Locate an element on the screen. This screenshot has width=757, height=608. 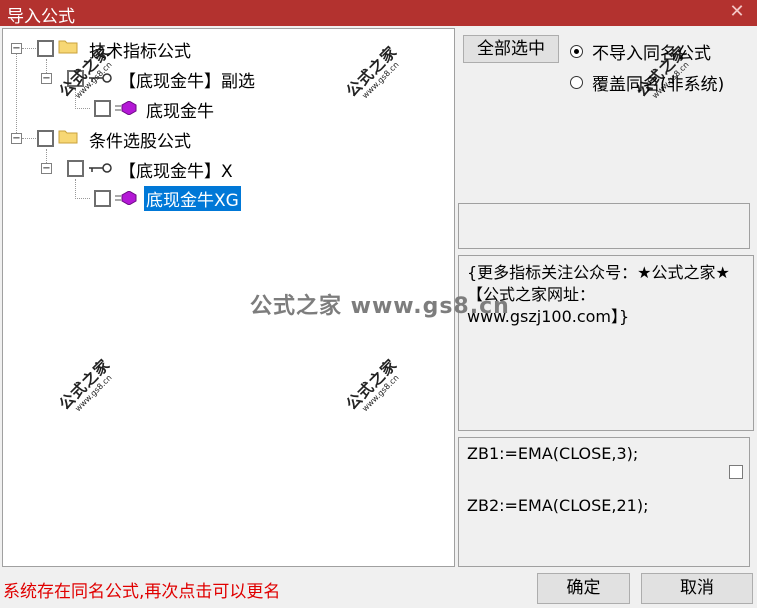
tree-node-formula: − 【底现金牛】X is located at coordinates (228, 168).